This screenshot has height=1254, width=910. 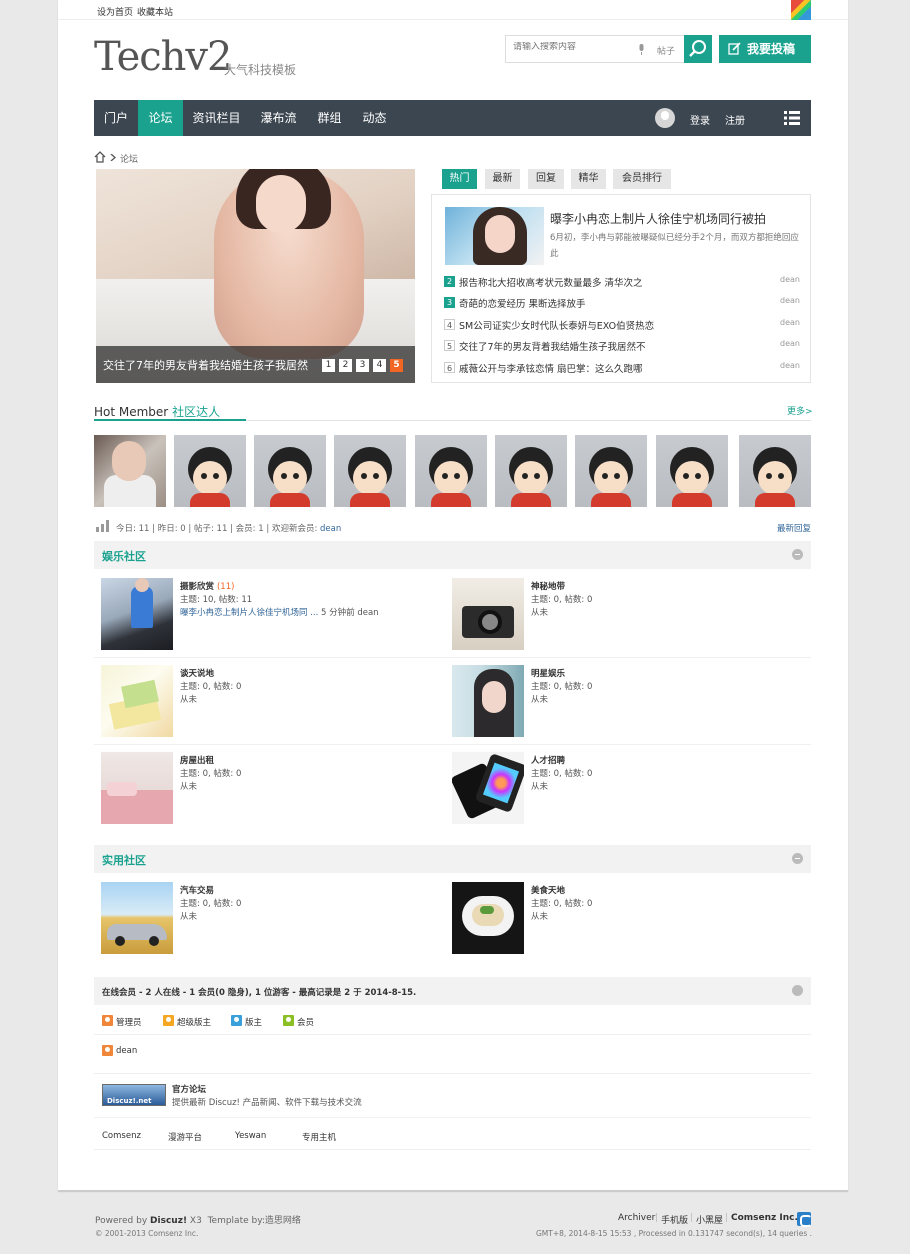 What do you see at coordinates (551, 368) in the screenshot?
I see `thread-title: 戚薇公开与李承铉恋情 扇巴掌：这么久跑哪` at bounding box center [551, 368].